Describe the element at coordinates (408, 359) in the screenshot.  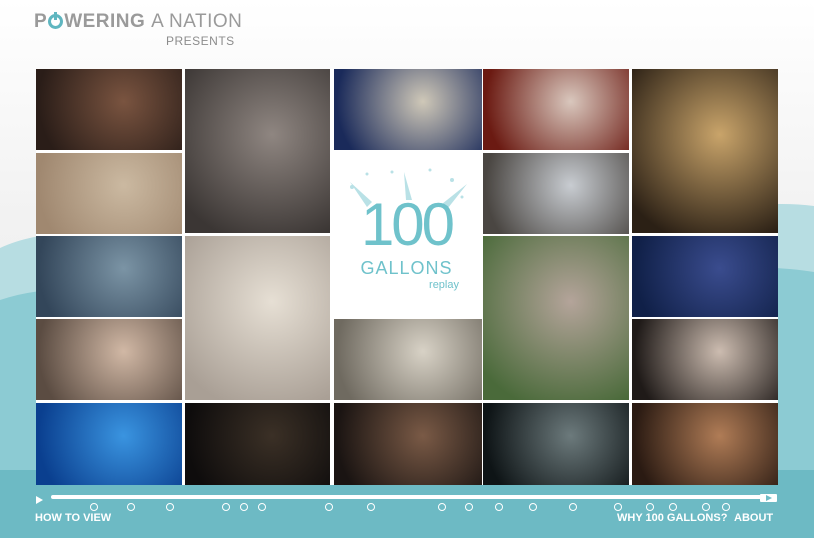
I see `video-tile-legs-drain` at that location.